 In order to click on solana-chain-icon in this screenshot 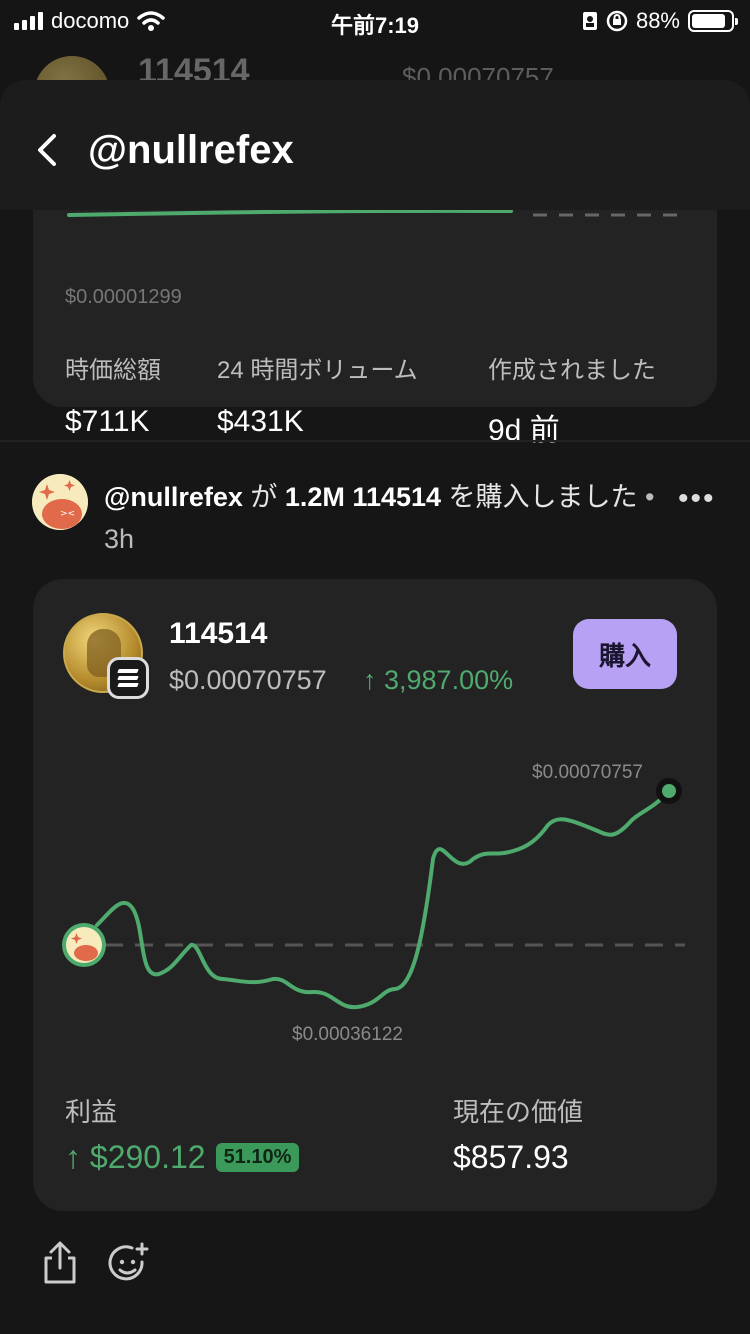, I will do `click(128, 678)`.